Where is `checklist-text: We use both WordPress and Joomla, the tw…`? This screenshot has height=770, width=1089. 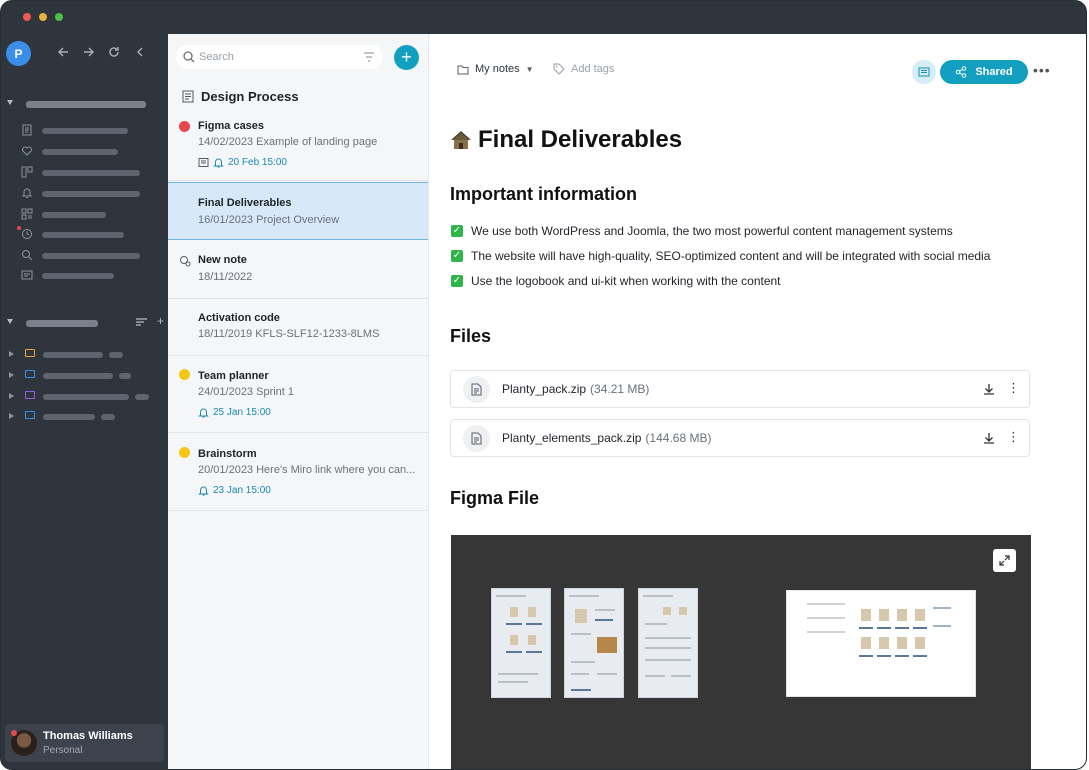 checklist-text: We use both WordPress and Joomla, the tw… is located at coordinates (712, 231).